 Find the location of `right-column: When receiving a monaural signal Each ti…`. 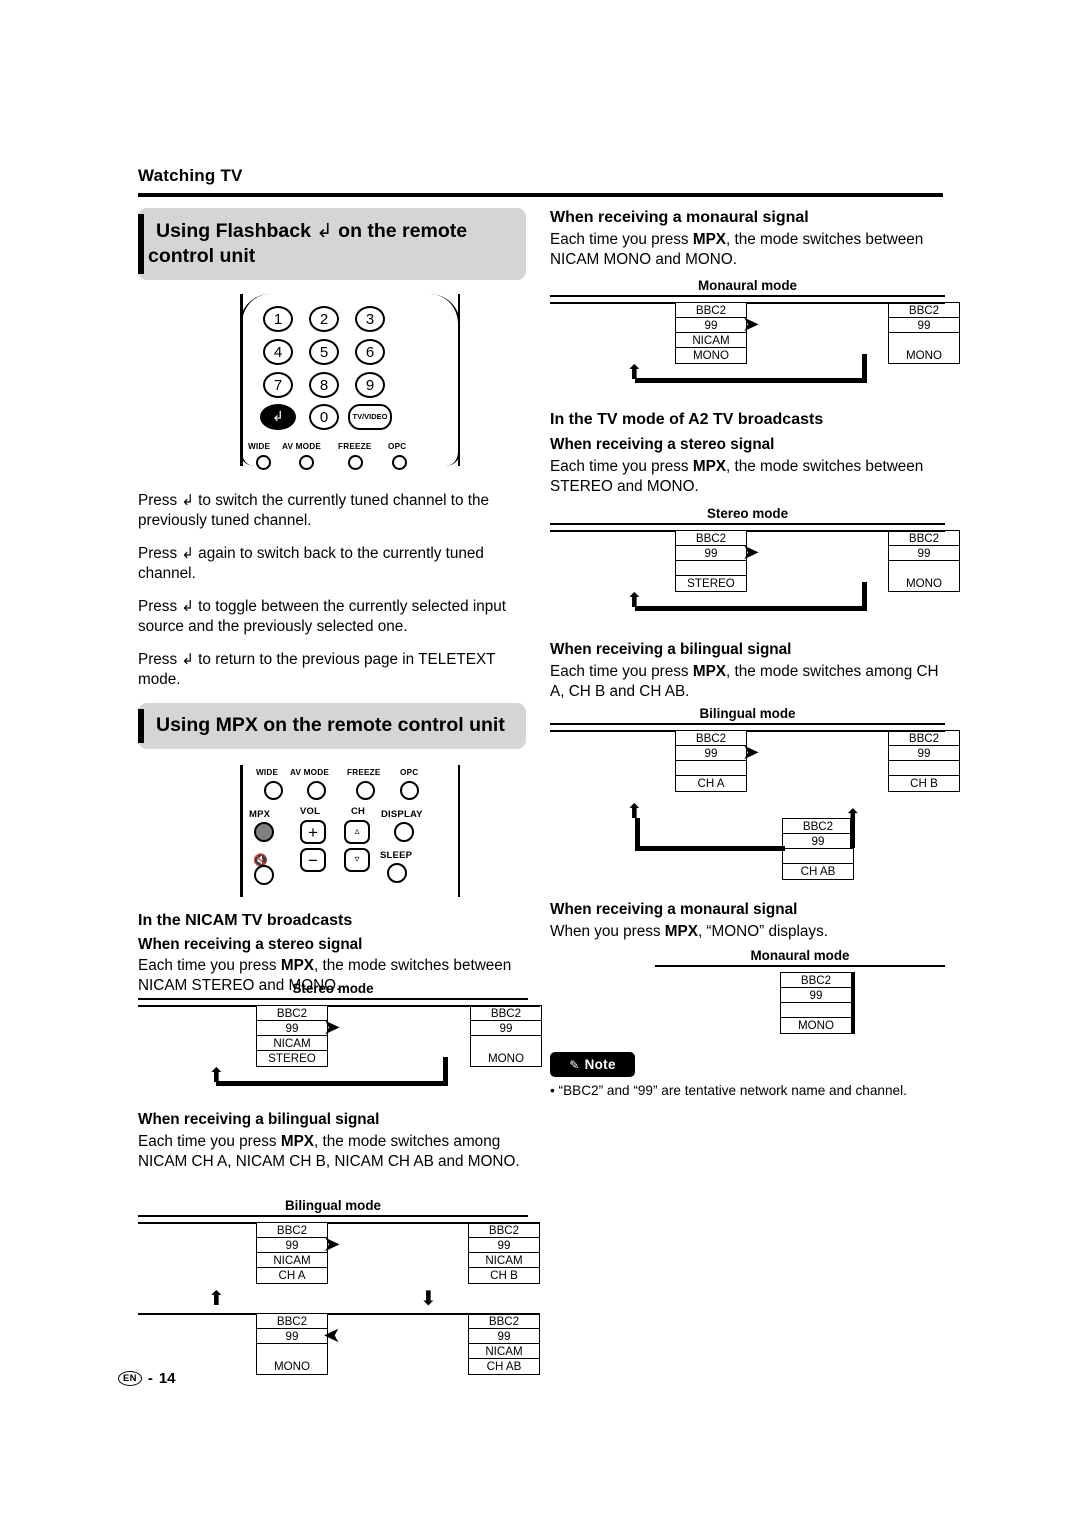

right-column: When receiving a monaural signal Each ti… is located at coordinates (747, 241).